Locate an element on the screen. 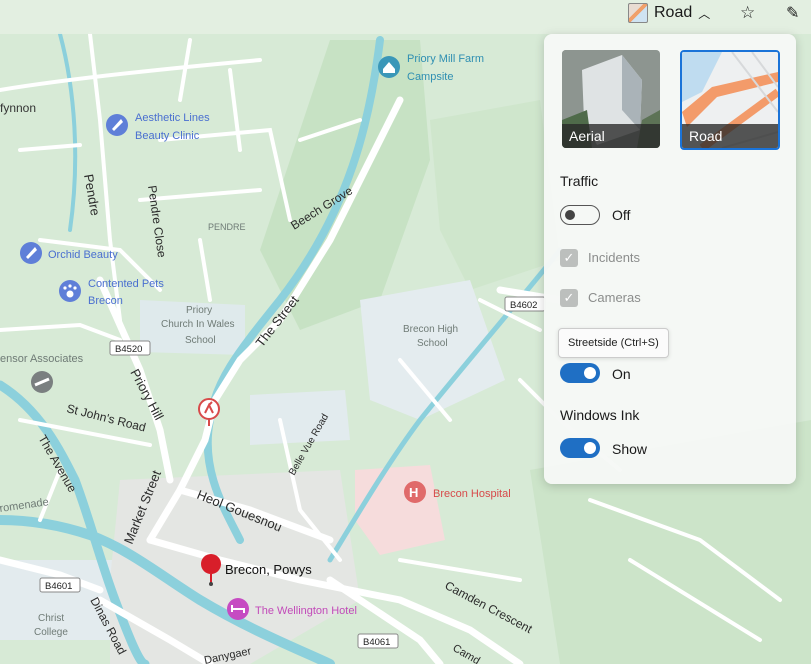 This screenshot has height=664, width=811. paw-icon is located at coordinates (70, 294).